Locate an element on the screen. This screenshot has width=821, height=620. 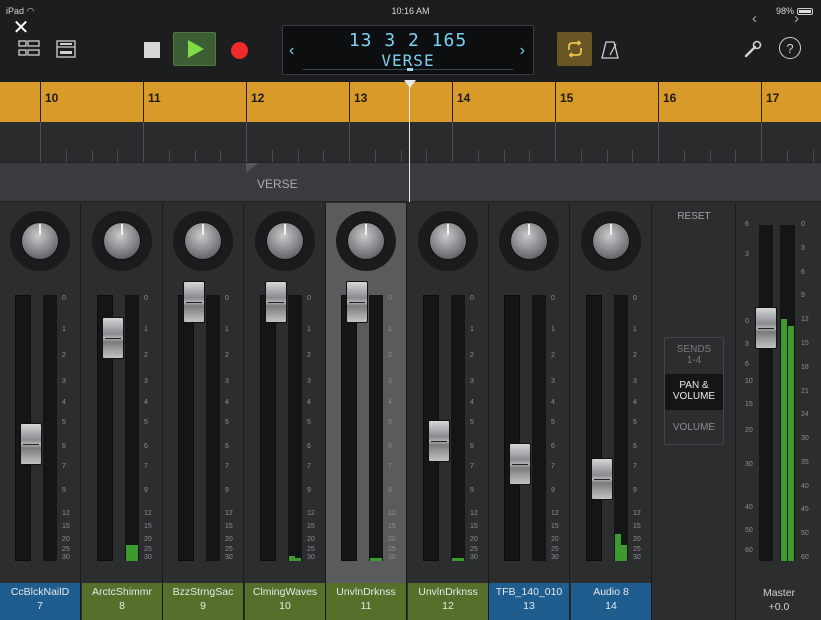
status-bar: iPad ◠ 10:16 AM 98% is located at coordinates (410, 11).